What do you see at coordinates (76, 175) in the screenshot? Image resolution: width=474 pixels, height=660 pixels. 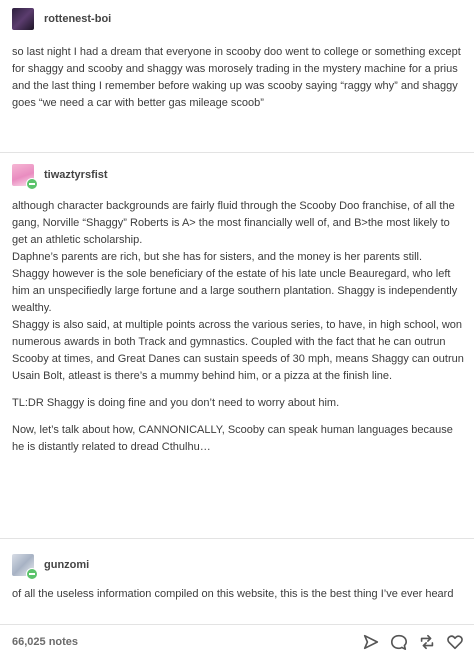 I see `username-link: tiwaztyrsfist` at bounding box center [76, 175].